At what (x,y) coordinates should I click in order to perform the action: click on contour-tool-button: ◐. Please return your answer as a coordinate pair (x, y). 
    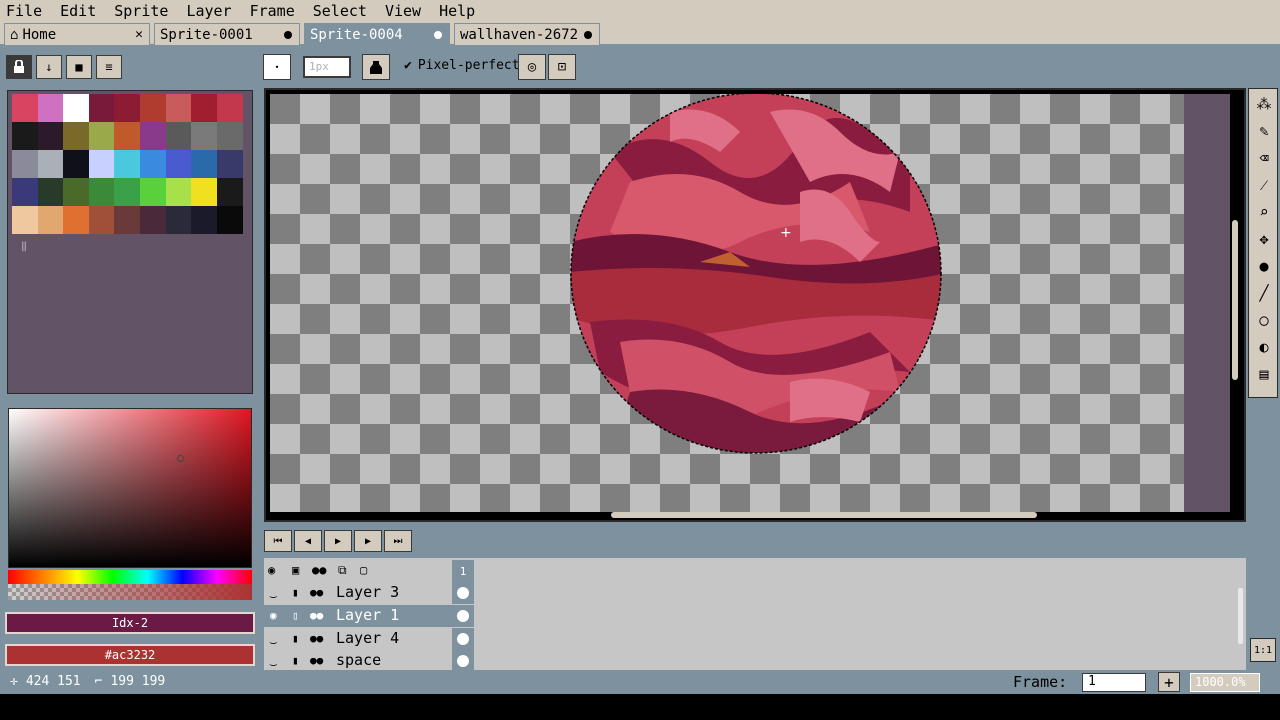
    Looking at the image, I should click on (1264, 347).